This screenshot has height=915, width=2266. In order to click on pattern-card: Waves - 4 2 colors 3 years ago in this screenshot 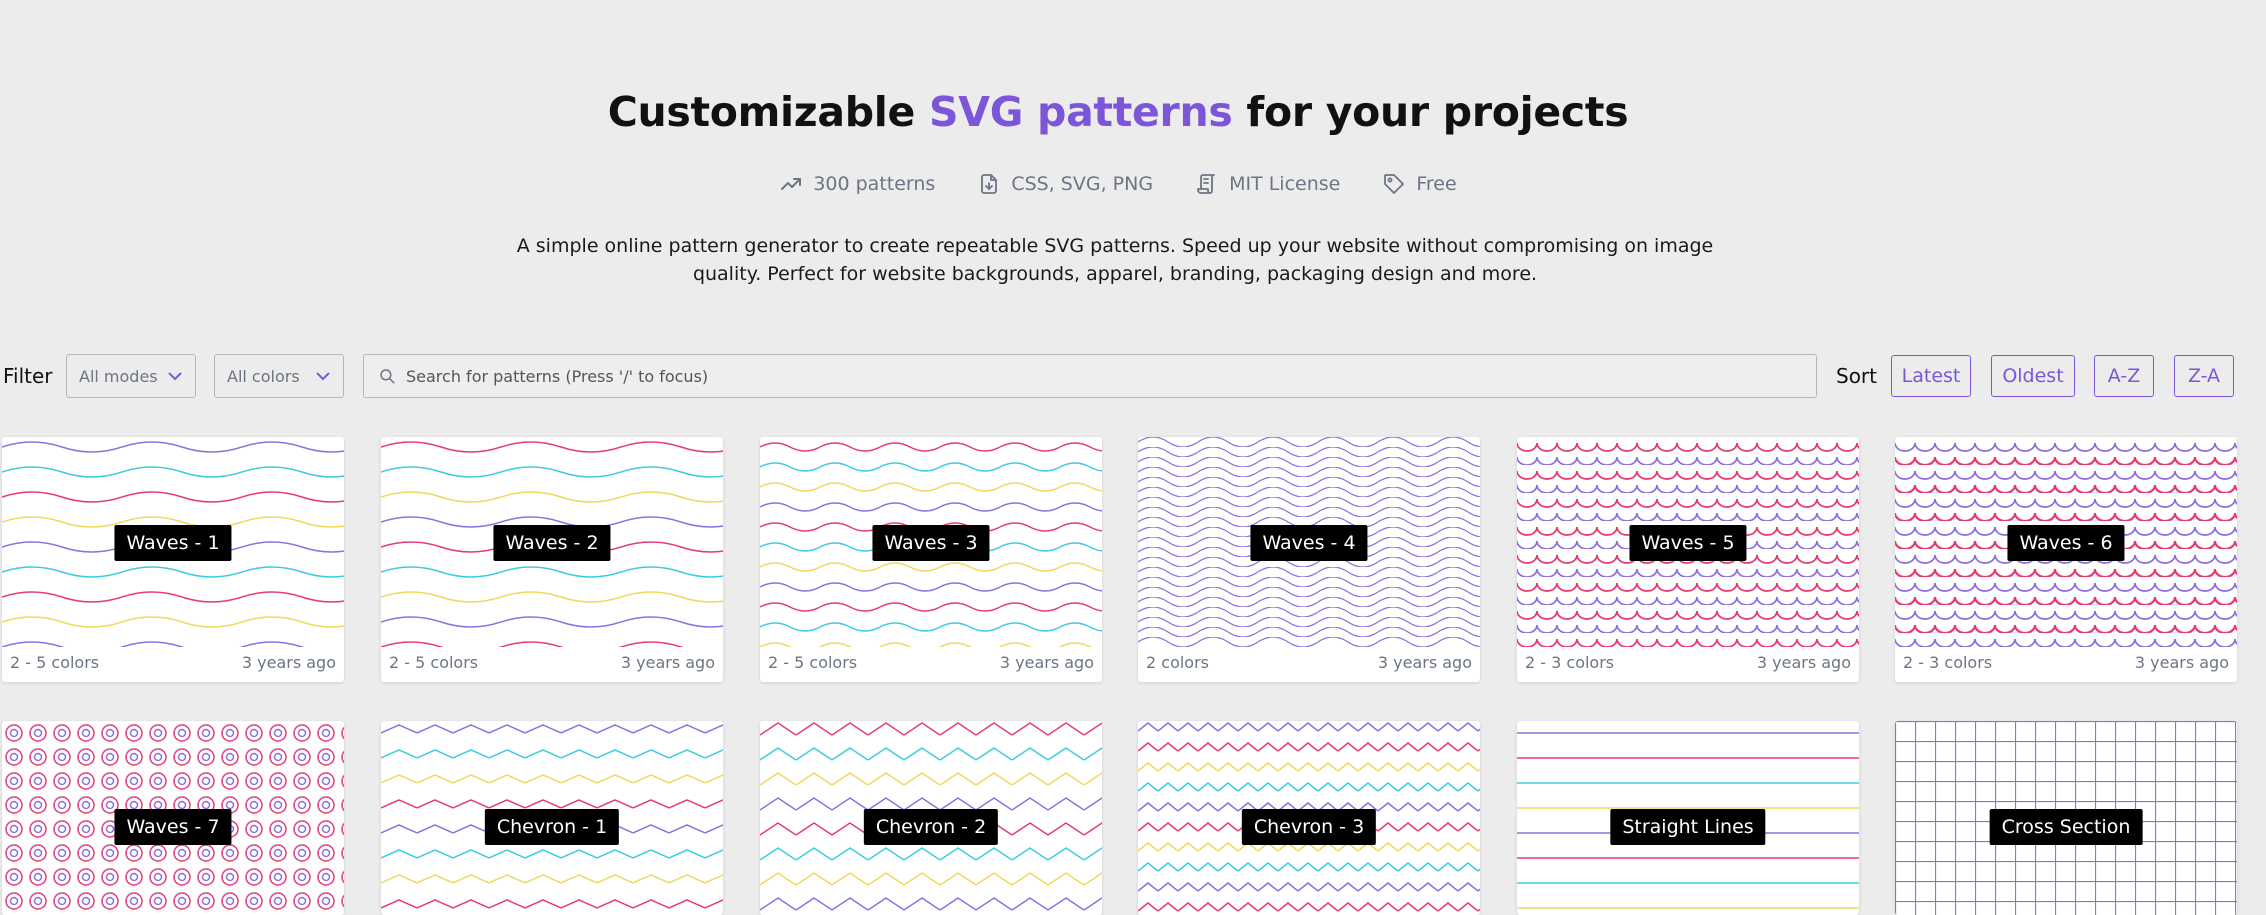, I will do `click(1309, 559)`.